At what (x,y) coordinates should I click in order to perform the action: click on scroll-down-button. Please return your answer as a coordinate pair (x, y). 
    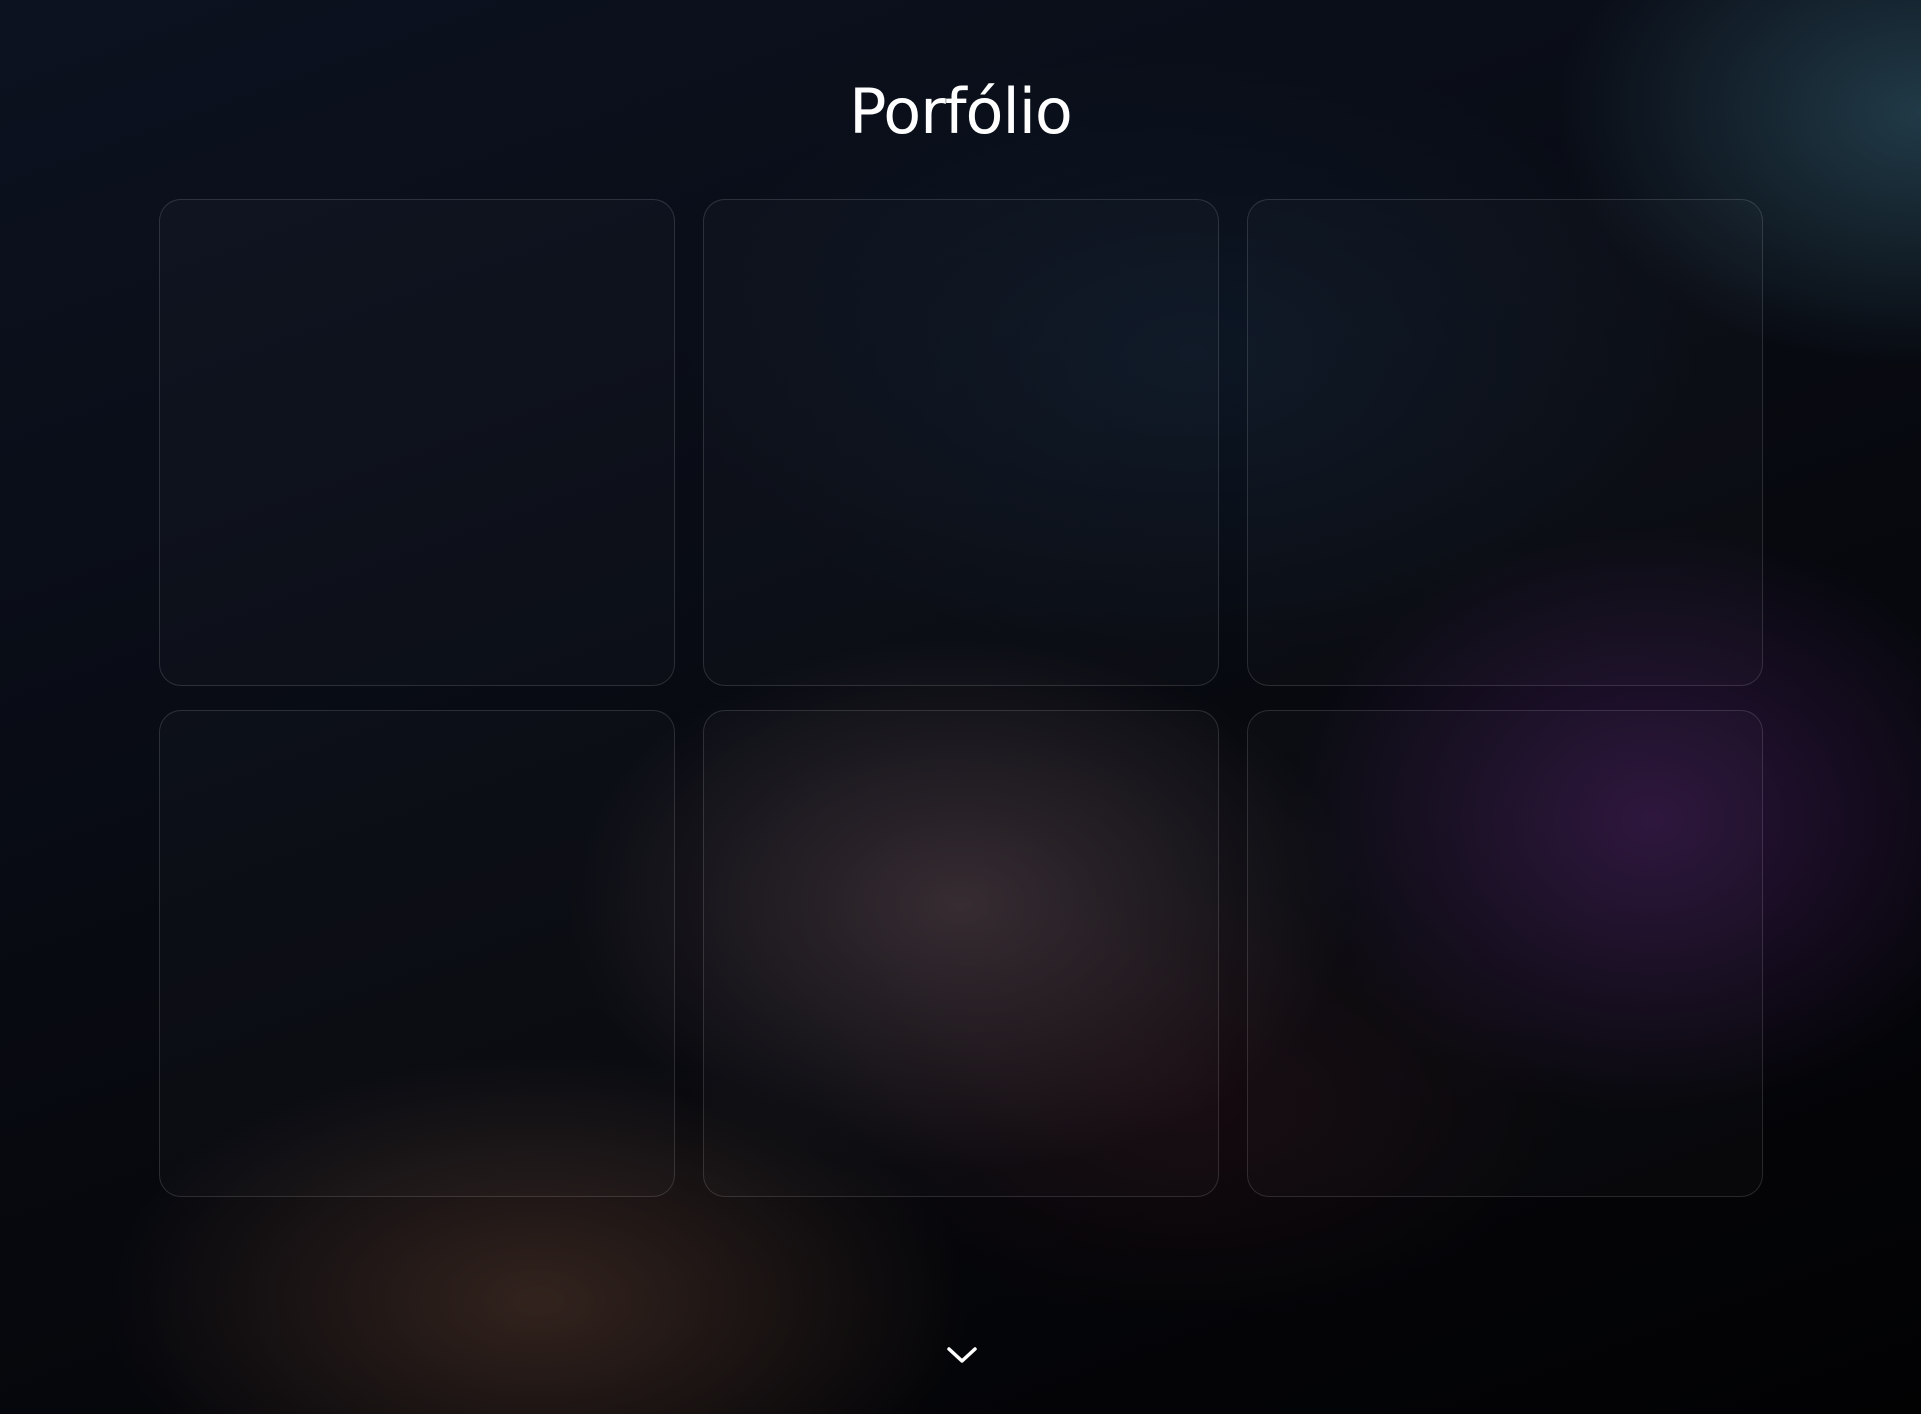
    Looking at the image, I should click on (962, 1355).